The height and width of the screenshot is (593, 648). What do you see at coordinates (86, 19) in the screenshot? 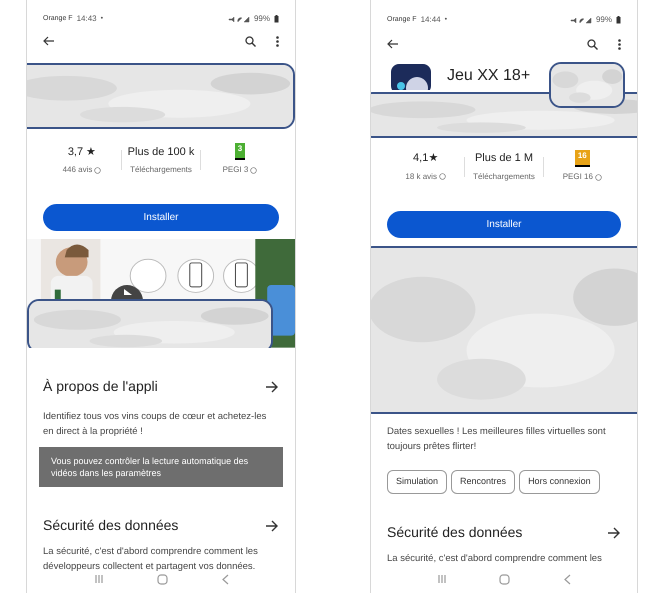
I see `status-time: 14:43` at bounding box center [86, 19].